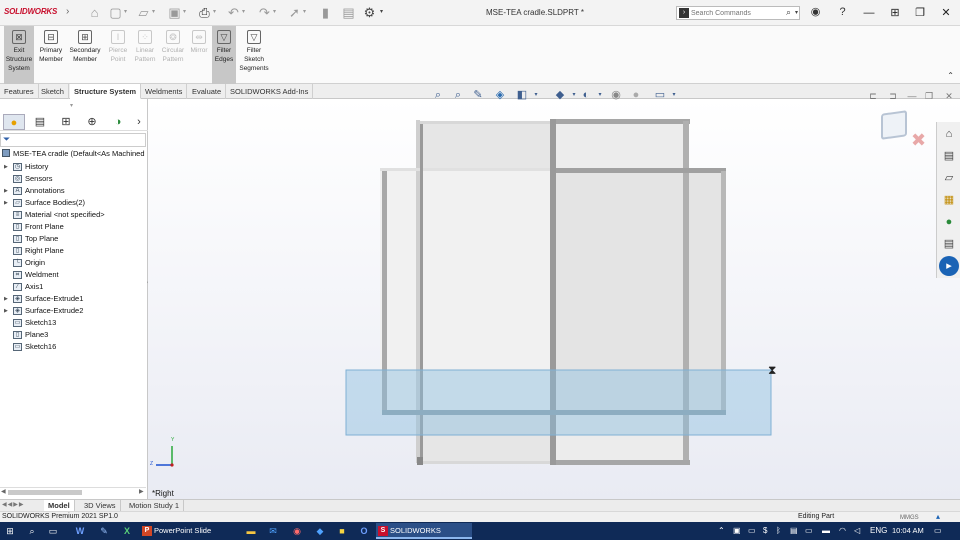 This screenshot has height=555, width=960. I want to click on taskbar-clock: 10:04 AM, so click(908, 531).